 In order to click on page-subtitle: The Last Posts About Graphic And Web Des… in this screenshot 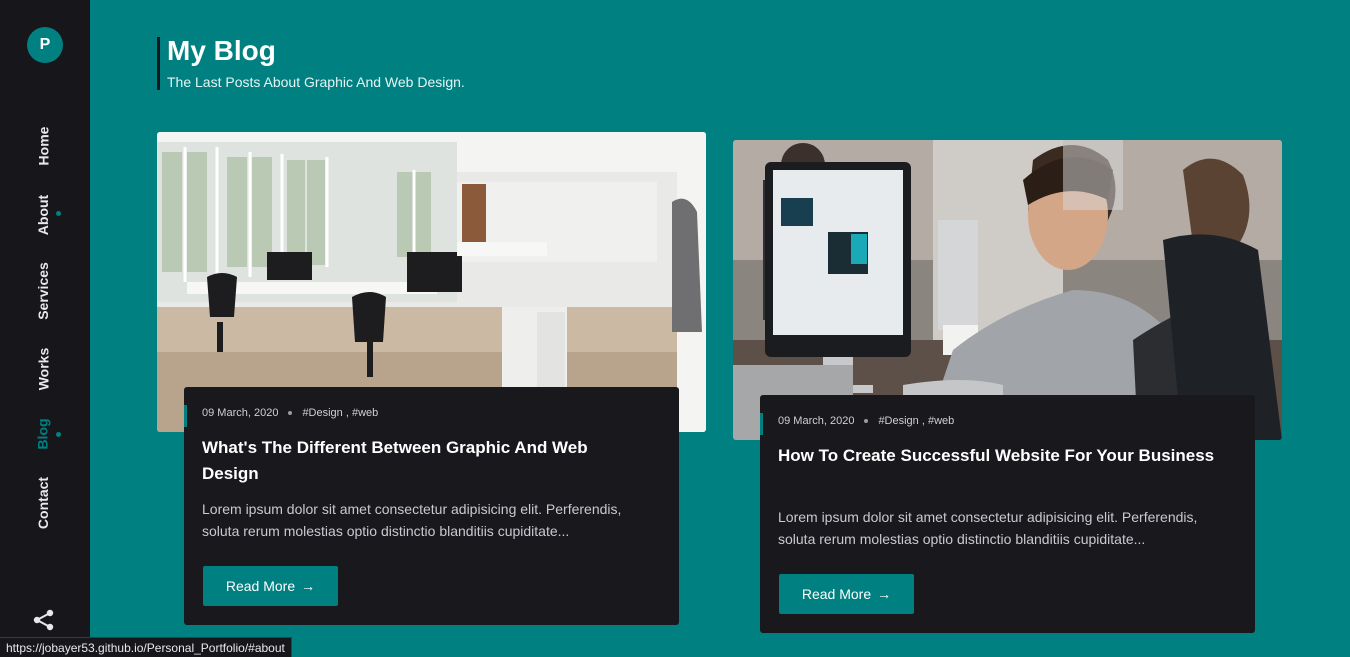, I will do `click(316, 82)`.